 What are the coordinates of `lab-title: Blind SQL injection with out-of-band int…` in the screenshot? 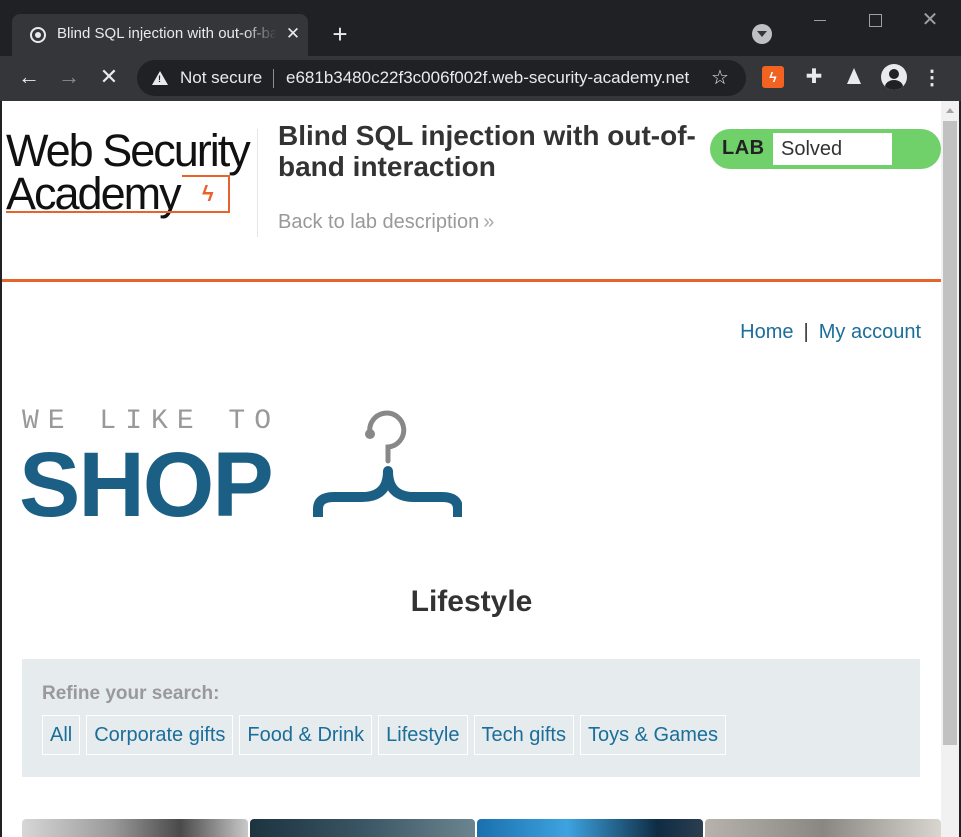 It's located at (487, 151).